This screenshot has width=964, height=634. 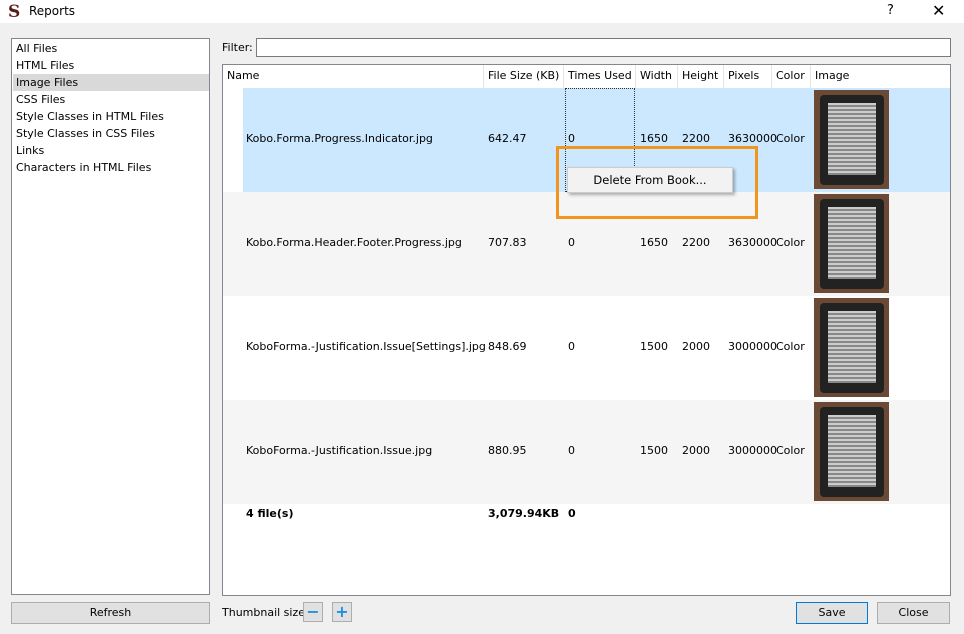 What do you see at coordinates (111, 65) in the screenshot?
I see `sidebar-item: HTML Files` at bounding box center [111, 65].